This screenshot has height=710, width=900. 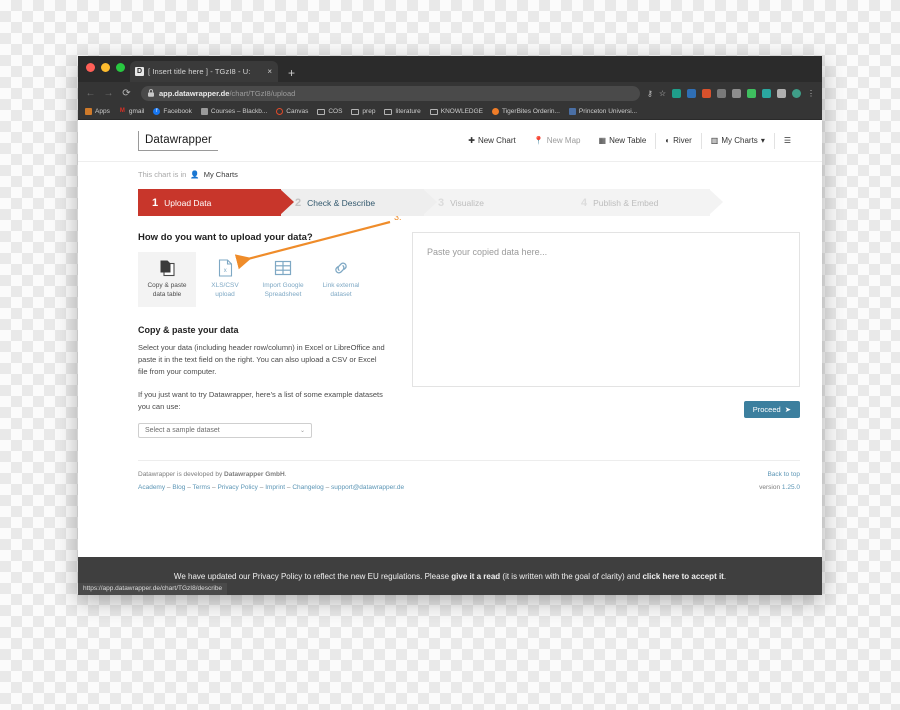 I want to click on nav-new-map: 📍 New Map, so click(x=557, y=140).